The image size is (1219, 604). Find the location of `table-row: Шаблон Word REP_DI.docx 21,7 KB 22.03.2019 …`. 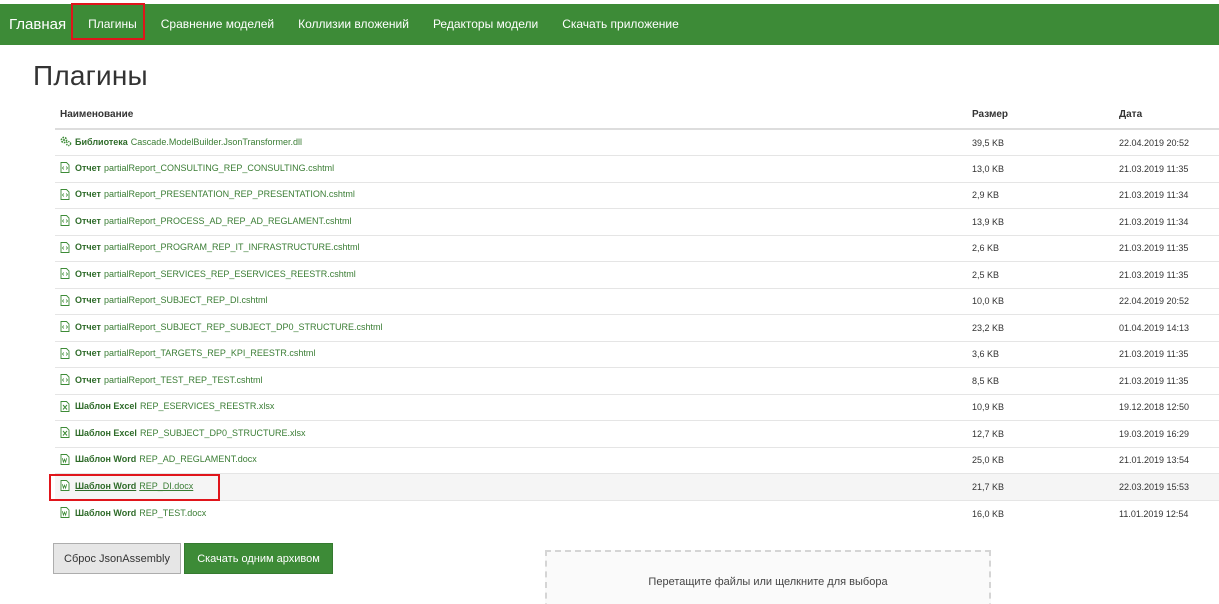

table-row: Шаблон Word REP_DI.docx 21,7 KB 22.03.2019 … is located at coordinates (637, 486).